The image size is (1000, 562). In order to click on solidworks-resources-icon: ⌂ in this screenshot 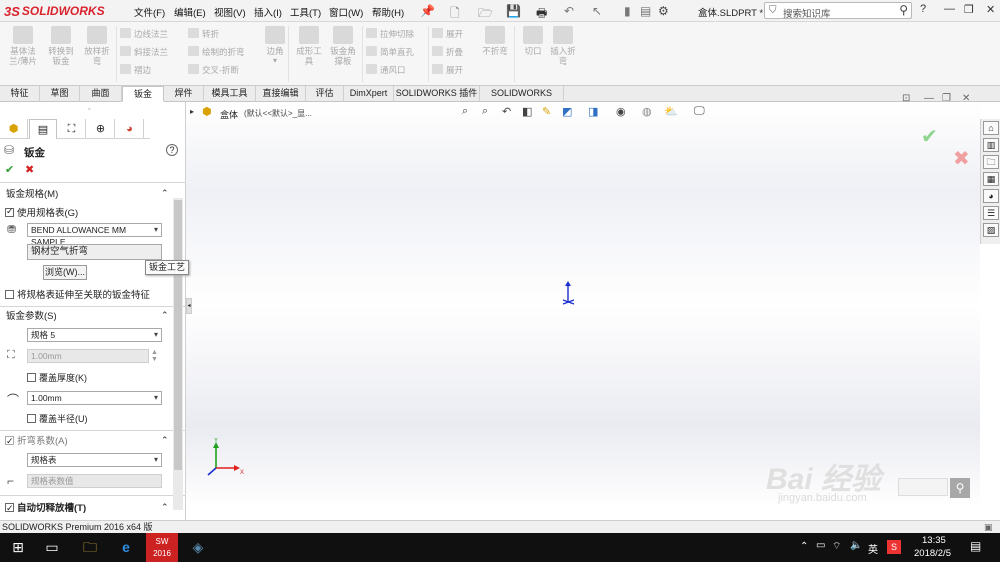, I will do `click(991, 128)`.